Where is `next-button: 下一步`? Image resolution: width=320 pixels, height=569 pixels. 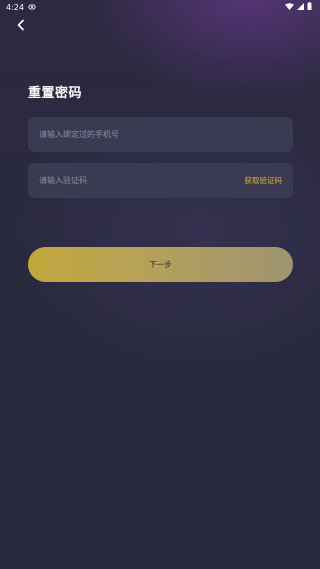 next-button: 下一步 is located at coordinates (160, 264).